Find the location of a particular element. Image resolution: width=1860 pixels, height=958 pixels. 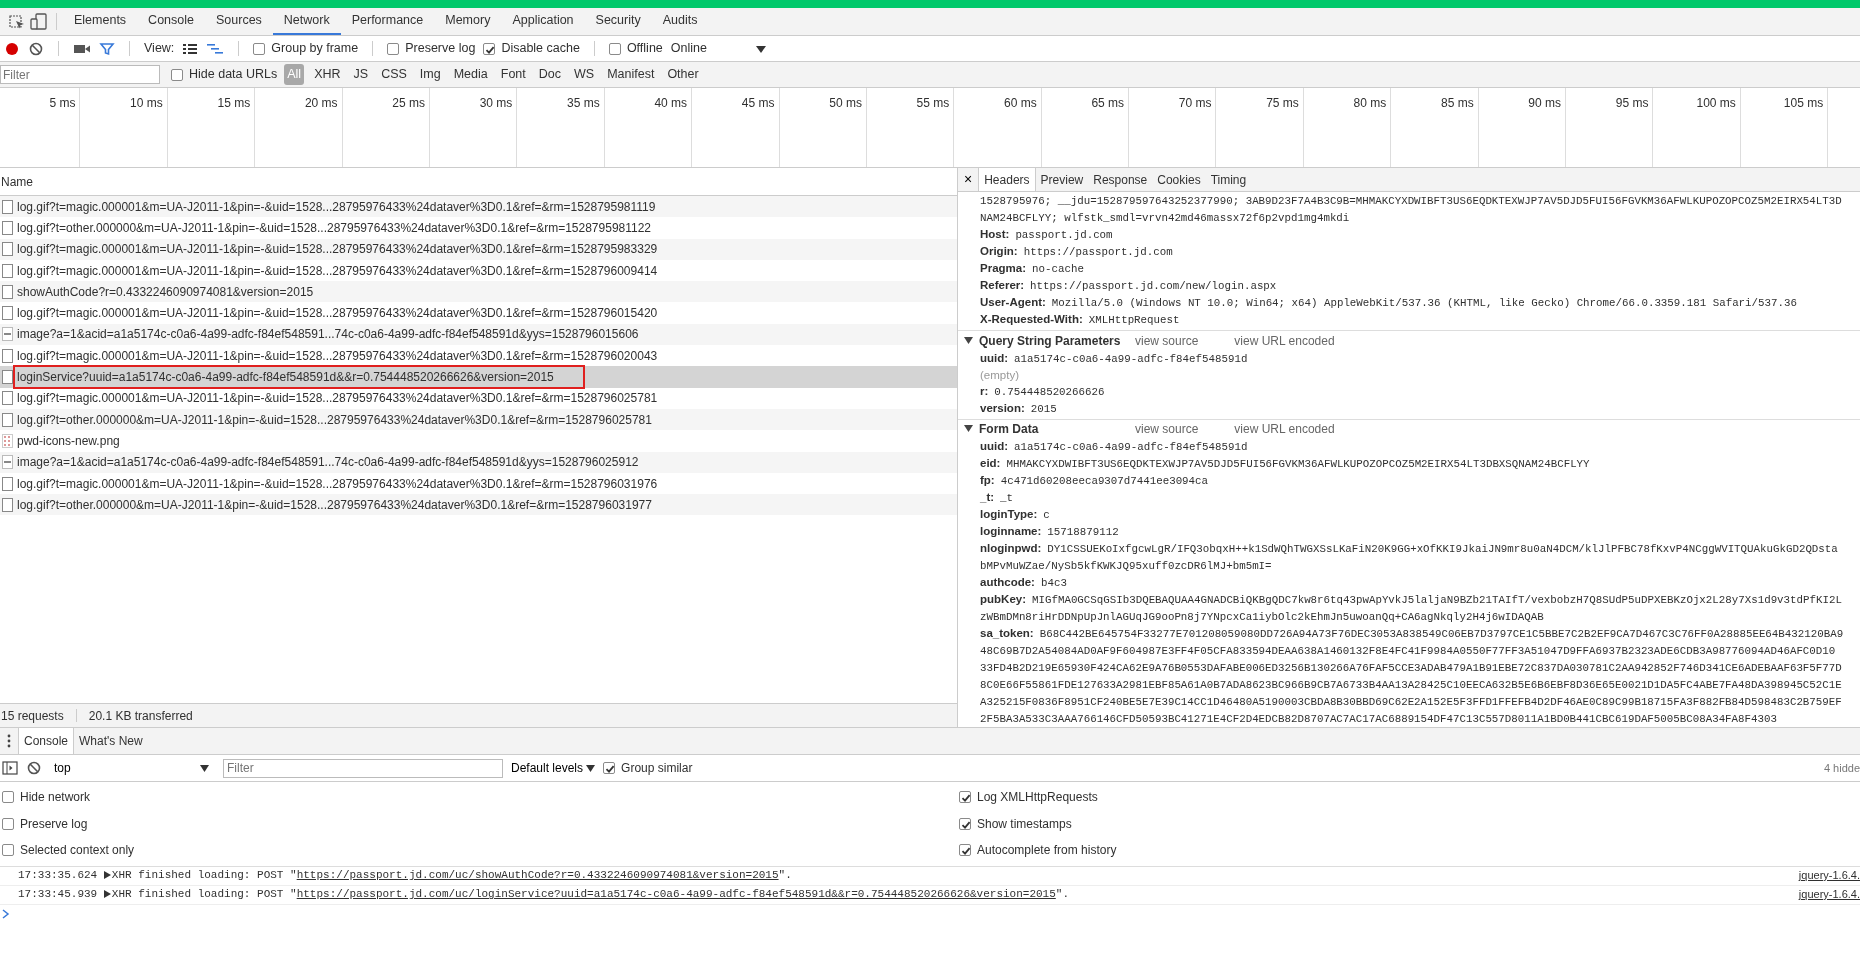

request-row: log.gif?t=magic.000001&m=UA-J2011-1&pin=-&uid=1528...28795976433%24dataver%3D0.1&ref=&rm=1528796031976 is located at coordinates (478, 483).